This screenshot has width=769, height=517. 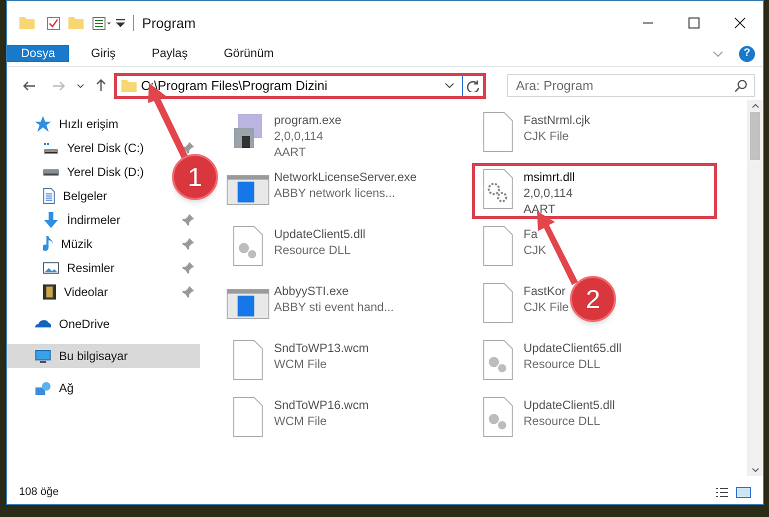 I want to click on ribbon-tab: Paylaş, so click(x=170, y=53).